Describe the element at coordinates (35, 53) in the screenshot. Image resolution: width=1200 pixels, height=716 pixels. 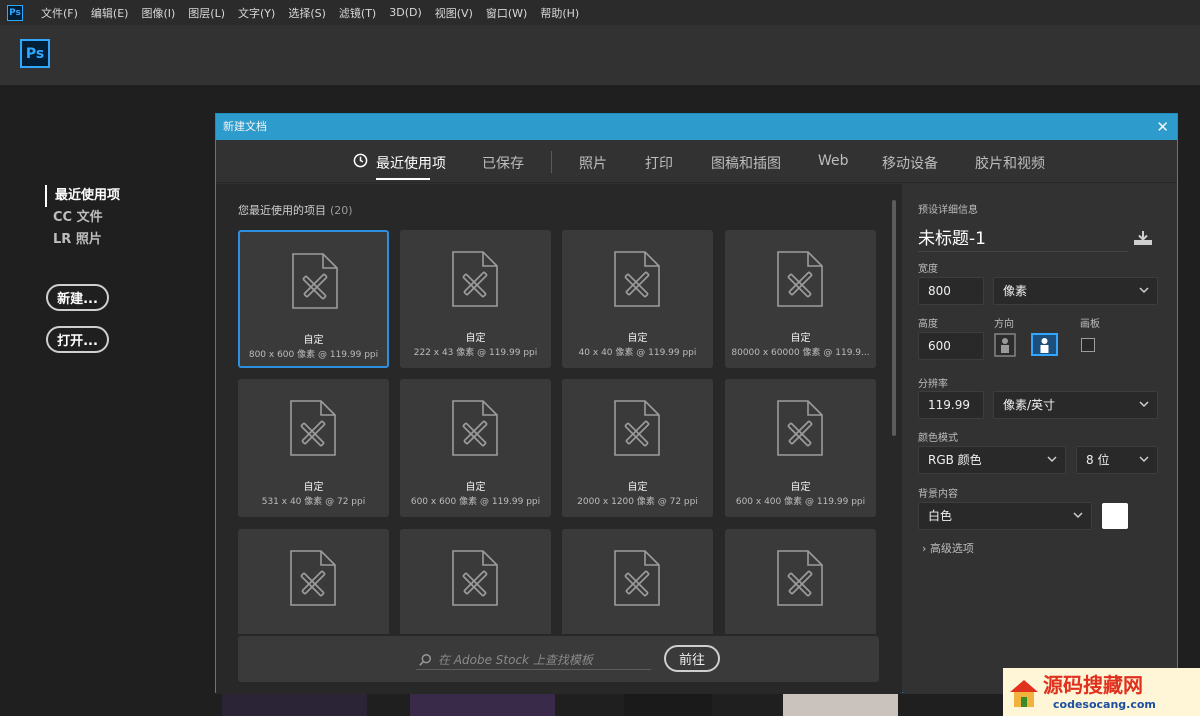
I see `photoshop-logo: Ps` at that location.